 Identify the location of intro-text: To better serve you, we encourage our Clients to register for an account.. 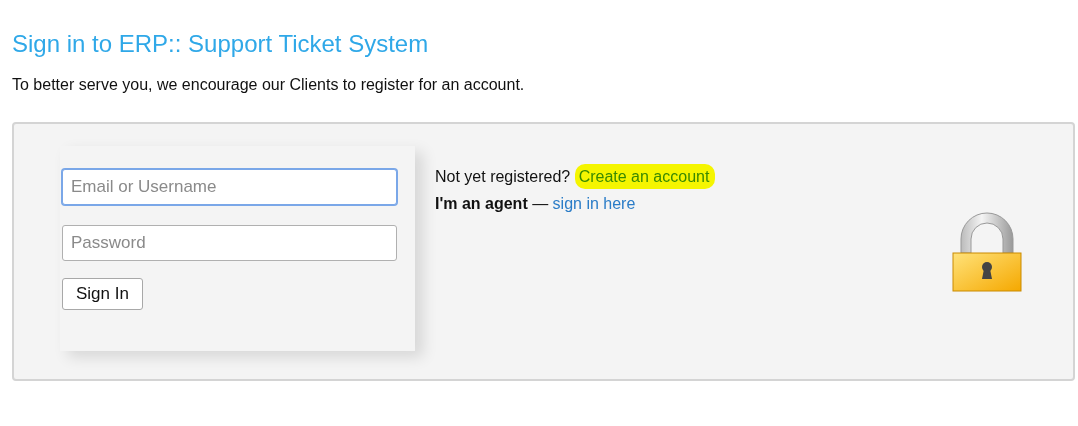
(269, 85).